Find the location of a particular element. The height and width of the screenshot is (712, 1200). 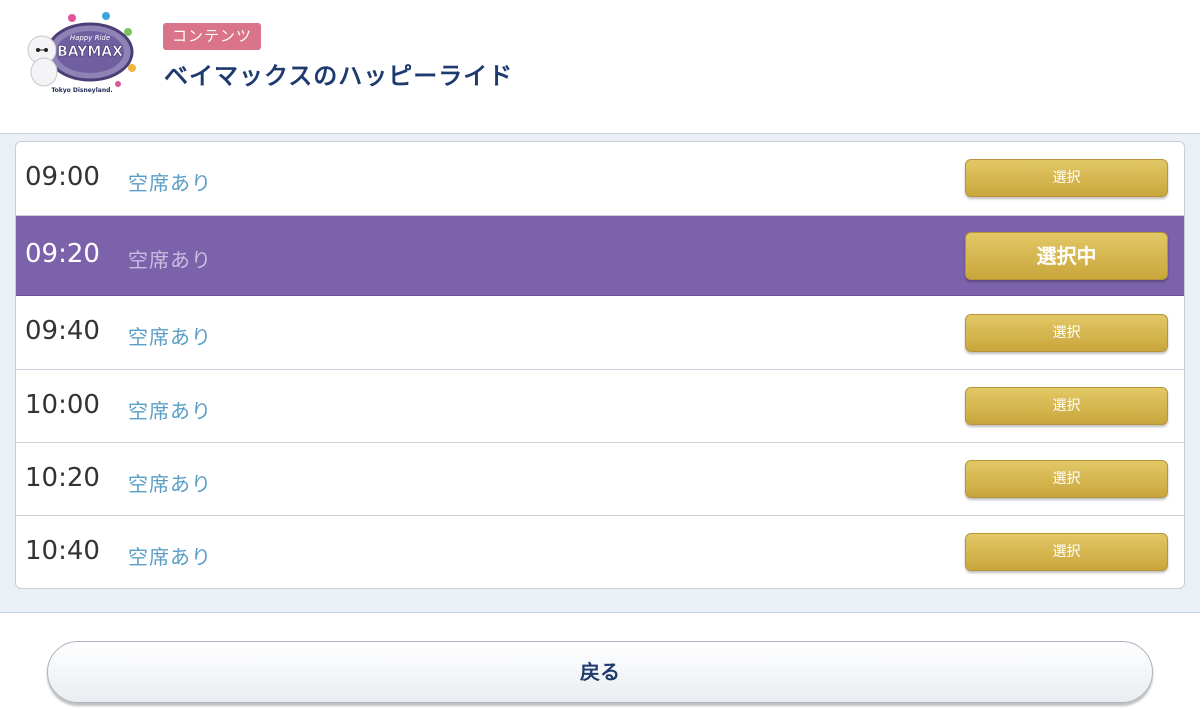

back-button: 戻る is located at coordinates (600, 672).